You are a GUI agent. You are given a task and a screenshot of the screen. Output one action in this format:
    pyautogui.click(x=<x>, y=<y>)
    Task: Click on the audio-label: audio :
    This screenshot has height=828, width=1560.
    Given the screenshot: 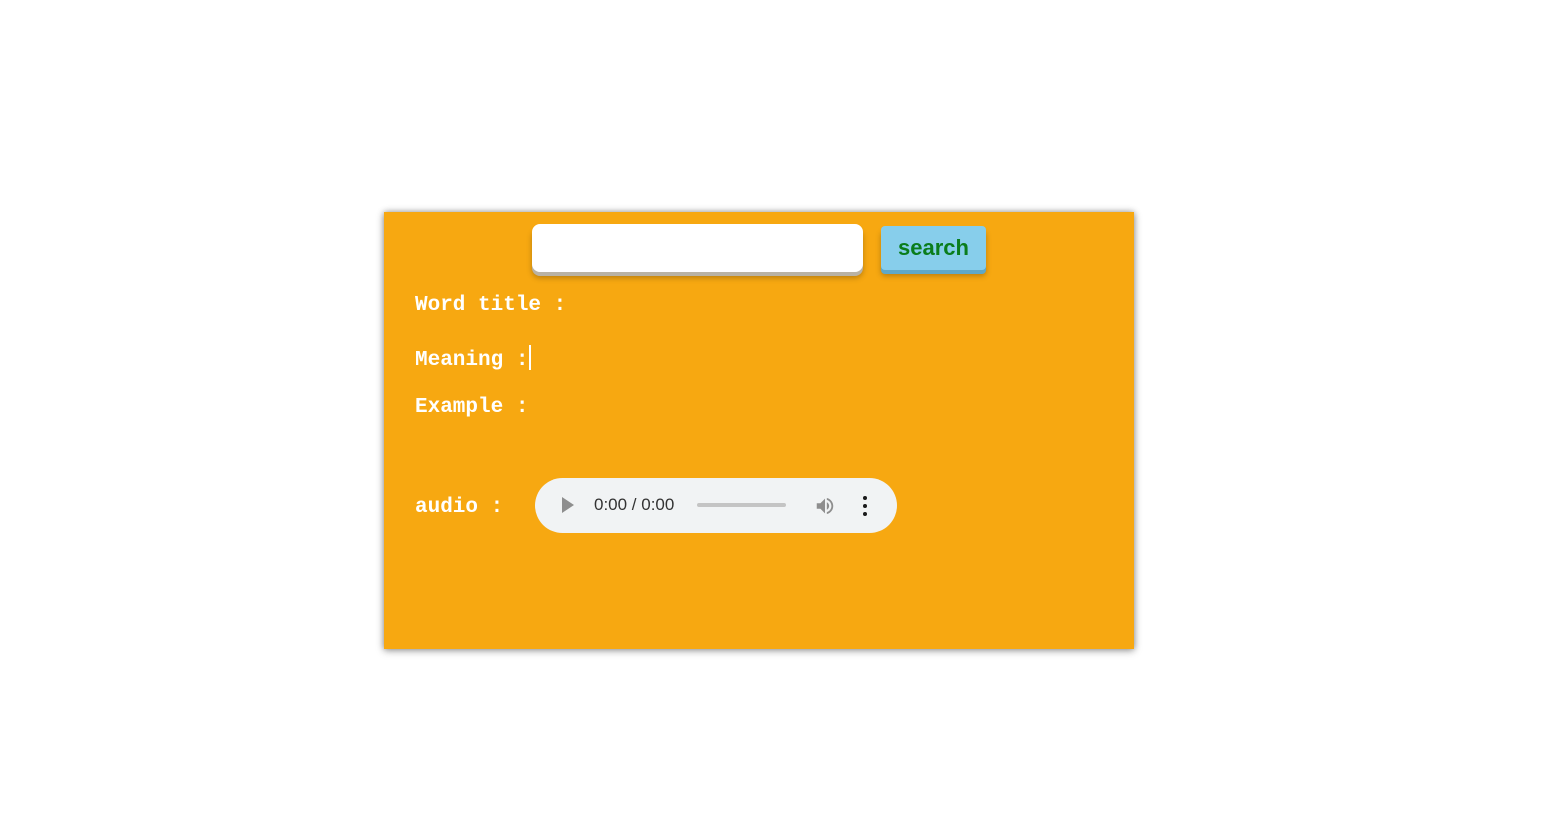 What is the action you would take?
    pyautogui.click(x=459, y=507)
    